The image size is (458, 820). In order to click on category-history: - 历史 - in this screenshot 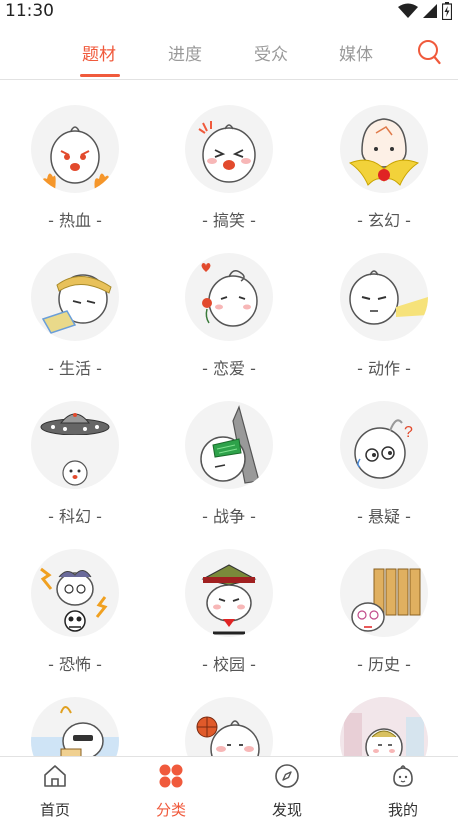, I will do `click(384, 612)`.